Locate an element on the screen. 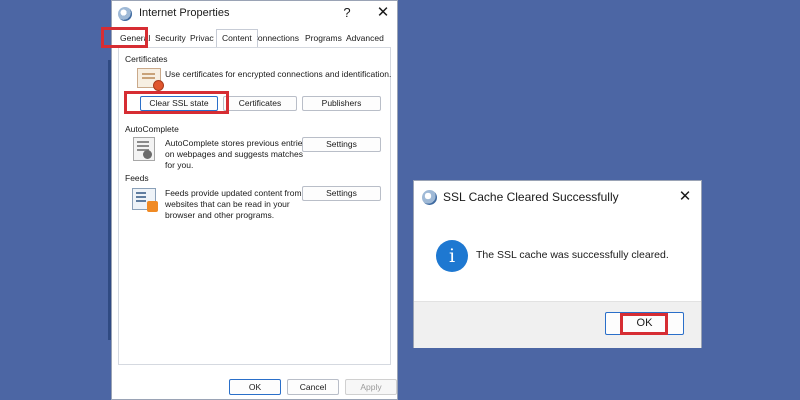 This screenshot has width=800, height=400. publishers-button: Publishers is located at coordinates (341, 103).